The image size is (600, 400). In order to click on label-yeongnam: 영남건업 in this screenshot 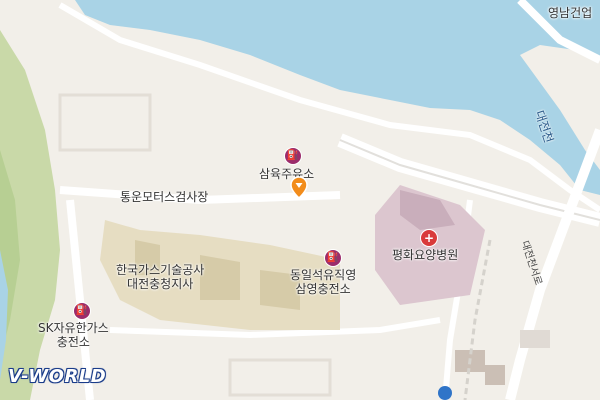, I will do `click(570, 13)`.